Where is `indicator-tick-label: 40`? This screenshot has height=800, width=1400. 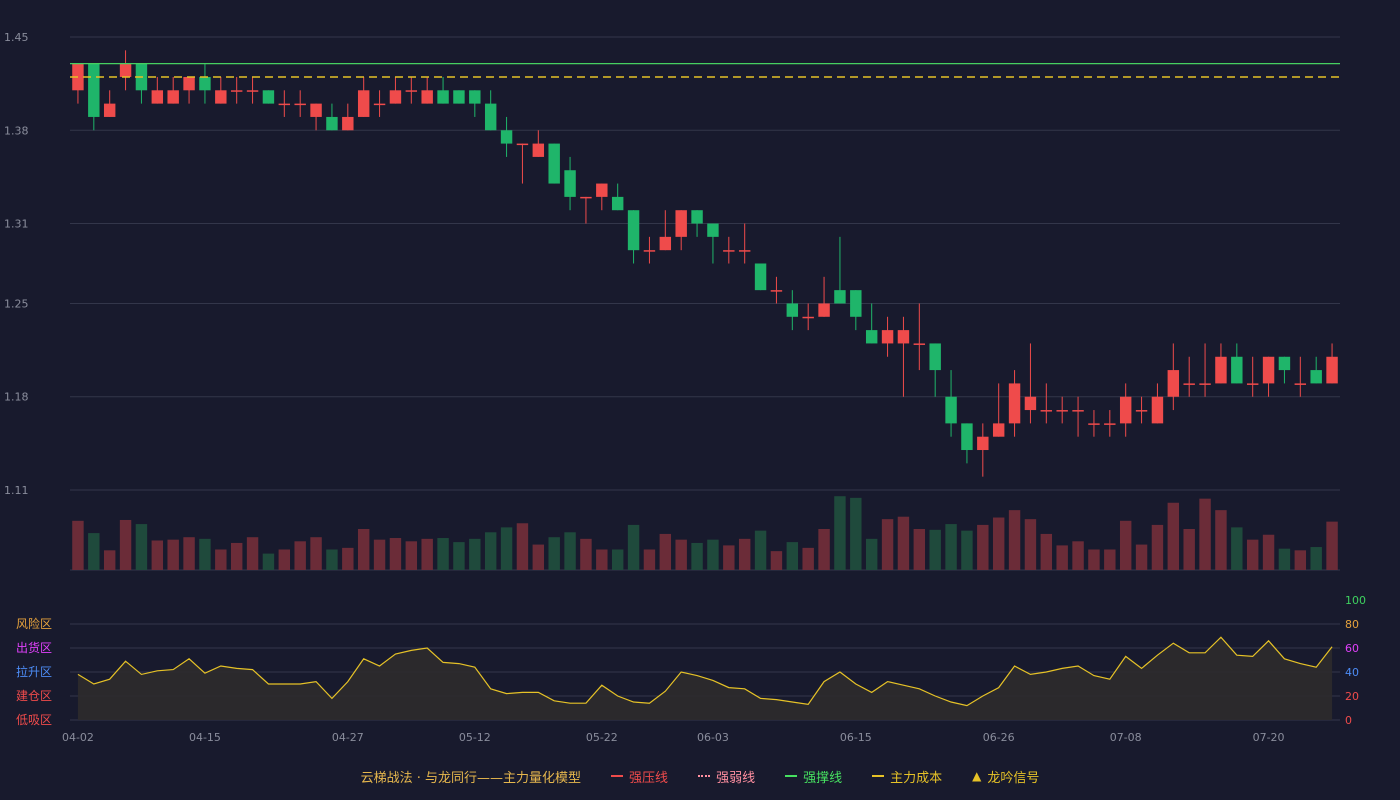 indicator-tick-label: 40 is located at coordinates (1352, 672).